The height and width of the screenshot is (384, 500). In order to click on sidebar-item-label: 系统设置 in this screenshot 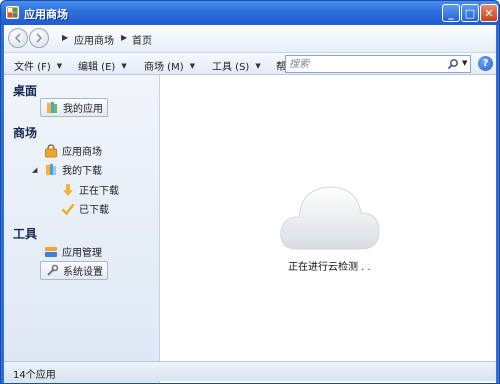, I will do `click(83, 272)`.